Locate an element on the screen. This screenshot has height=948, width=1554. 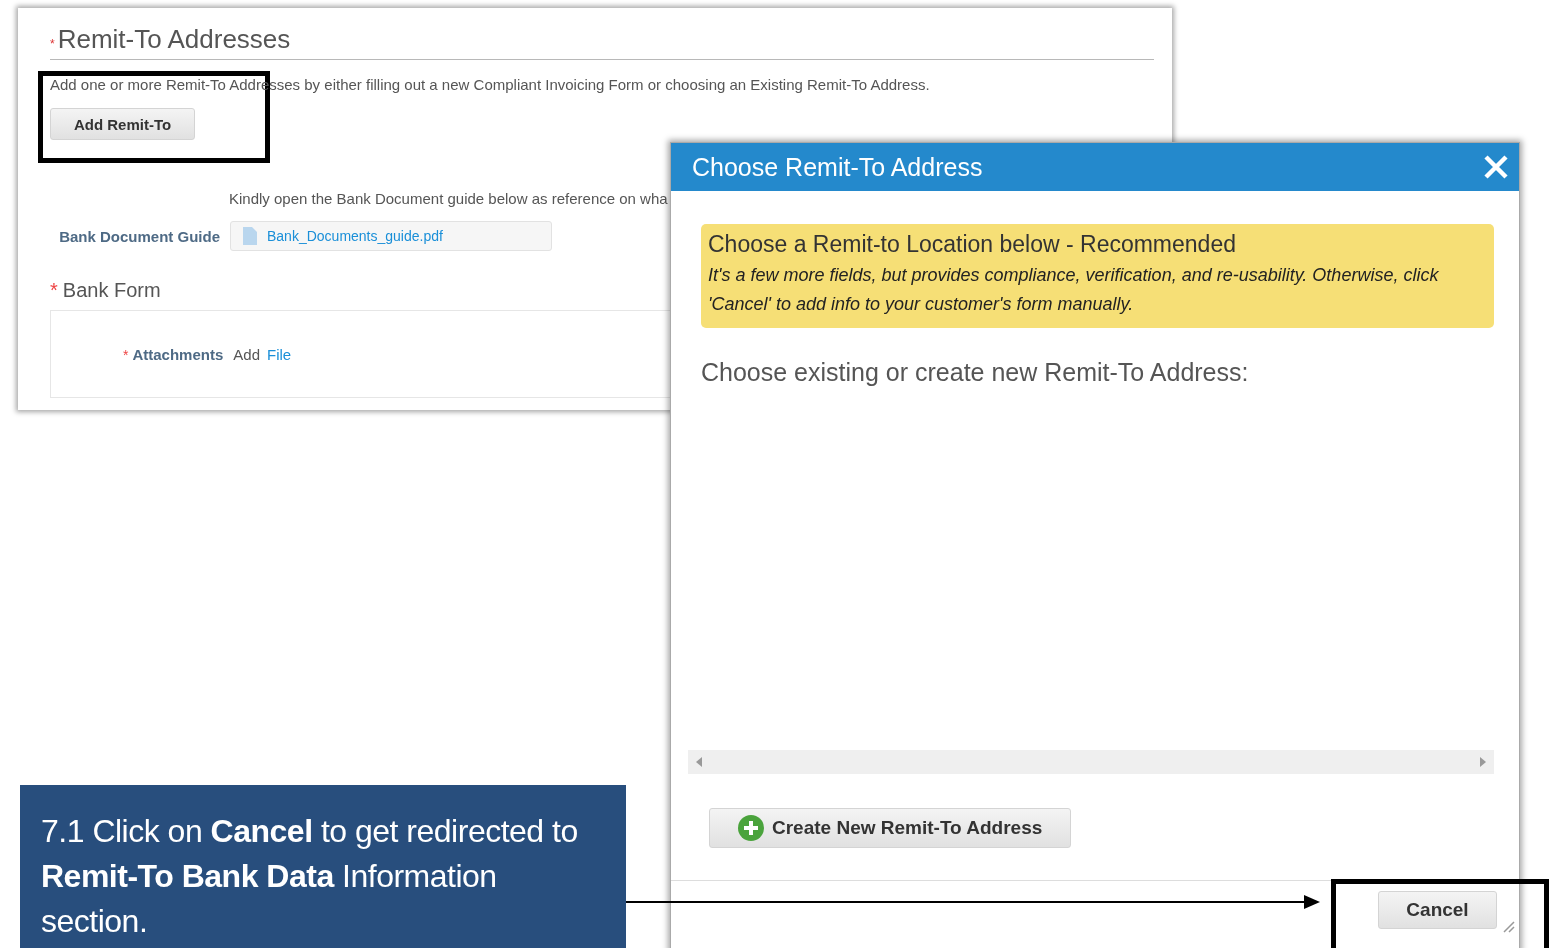
guide-note: Kindly open the Bank Document guide below as reference on wha is located at coordinates (449, 198).